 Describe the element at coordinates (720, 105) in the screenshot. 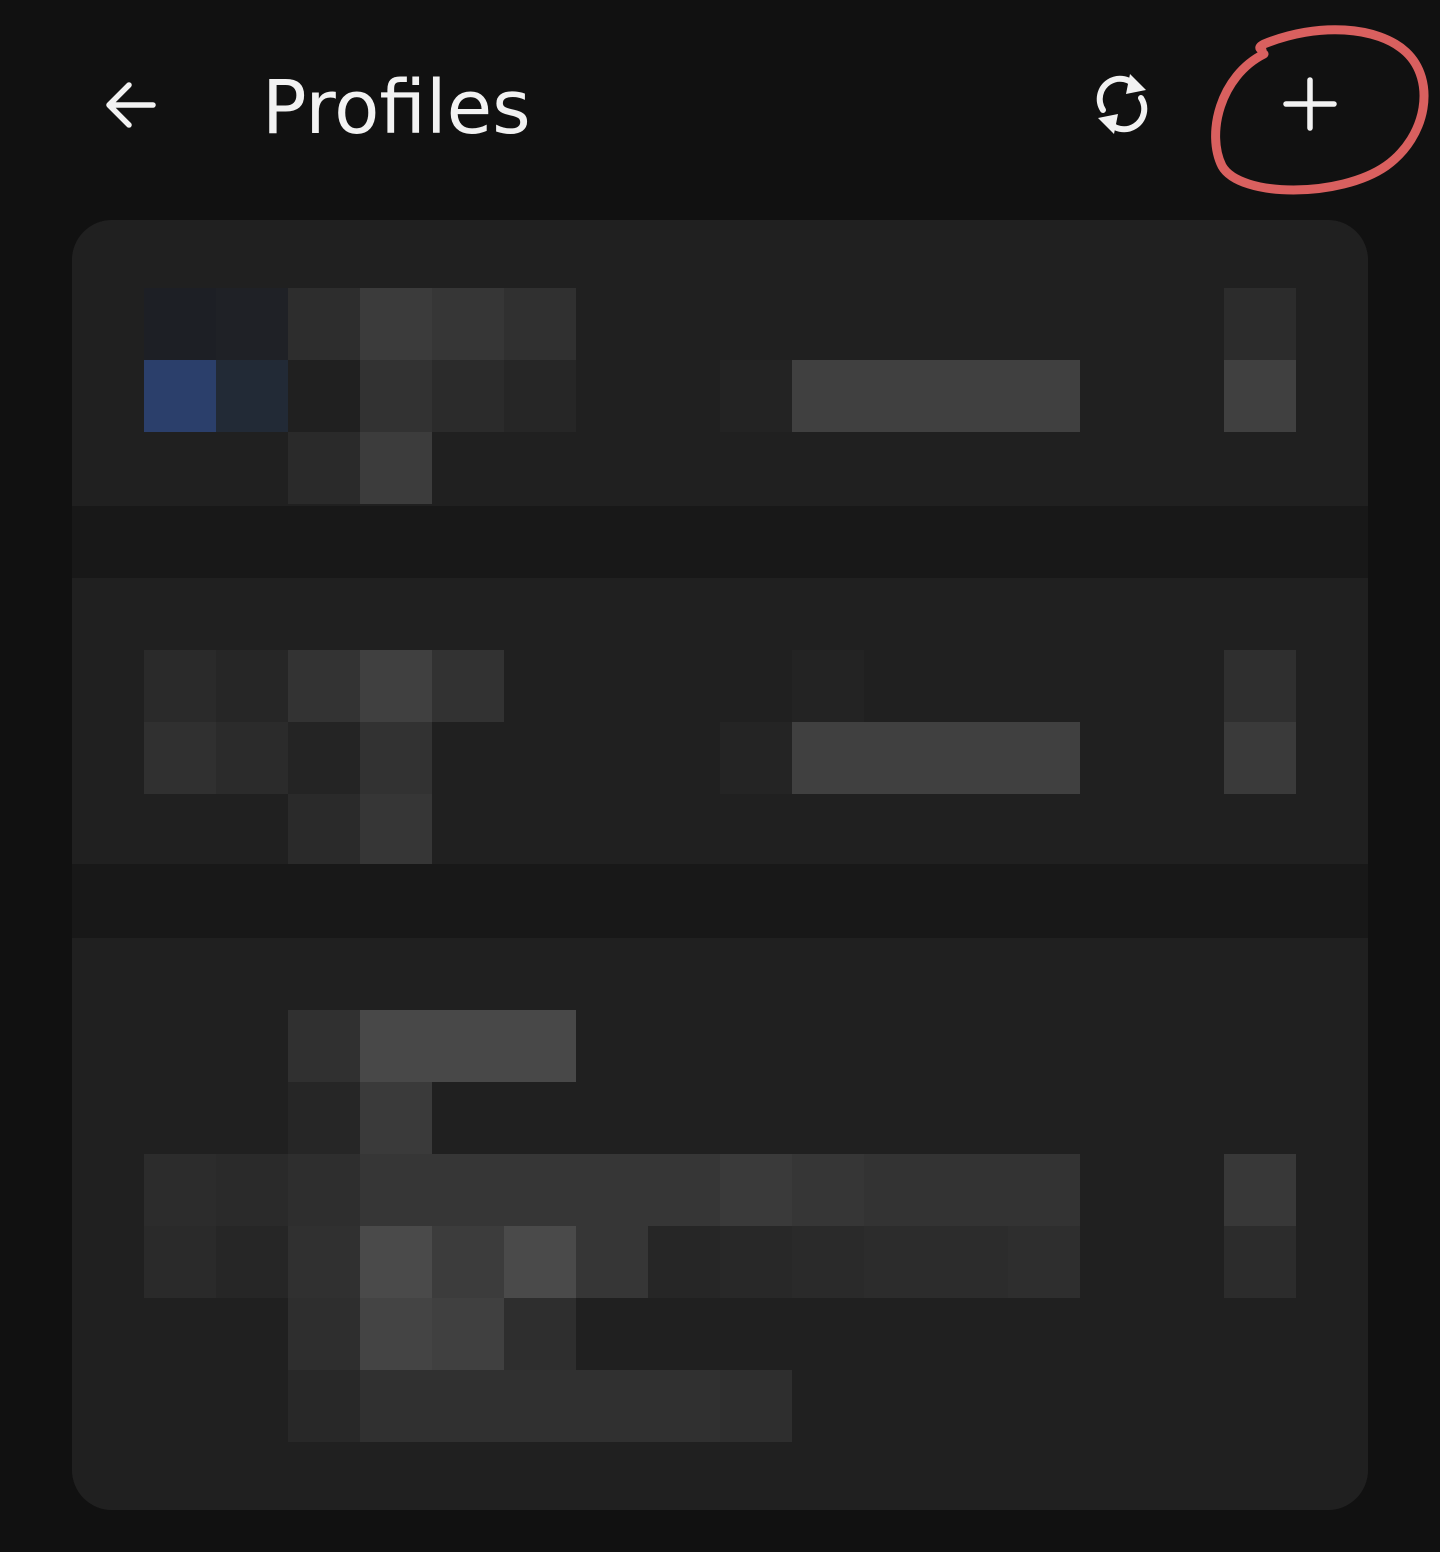

I see `app-bar: Profiles` at that location.